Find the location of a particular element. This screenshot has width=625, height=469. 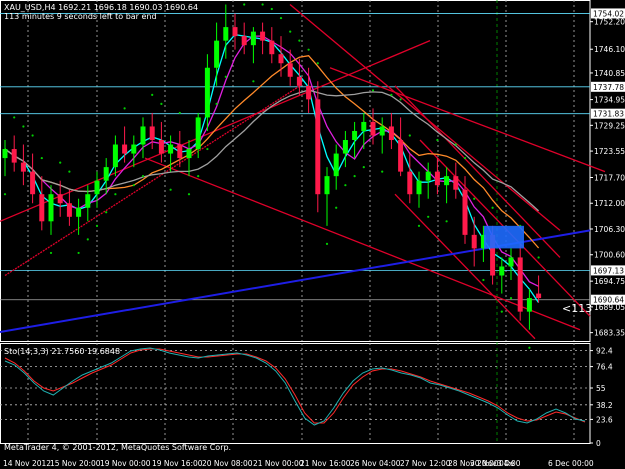

price-tag-label: 1731.83 is located at coordinates (608, 114).